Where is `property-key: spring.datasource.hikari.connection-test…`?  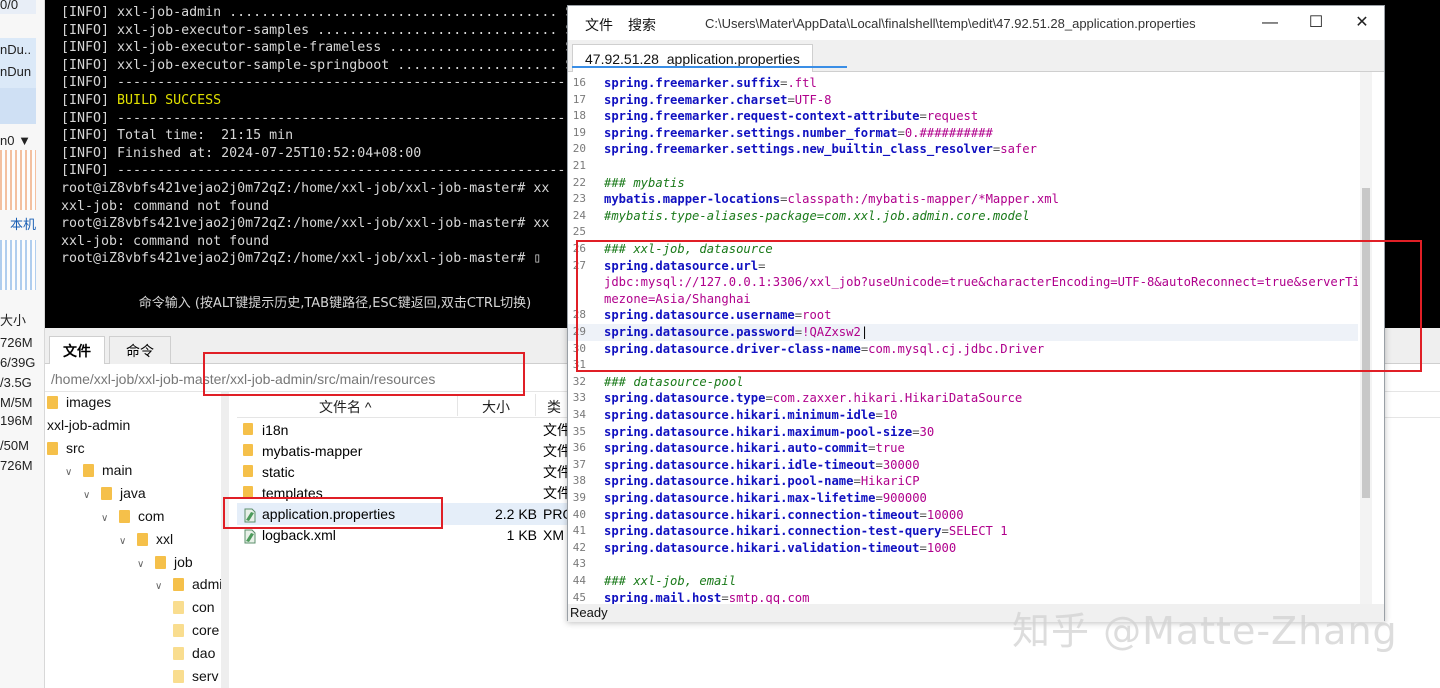
property-key: spring.datasource.hikari.connection-test… is located at coordinates (773, 531).